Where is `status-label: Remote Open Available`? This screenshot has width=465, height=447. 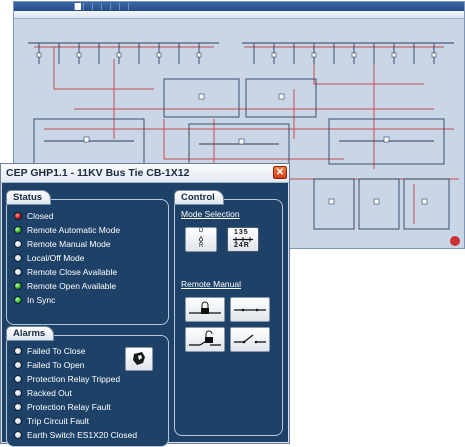
status-label: Remote Open Available is located at coordinates (72, 285).